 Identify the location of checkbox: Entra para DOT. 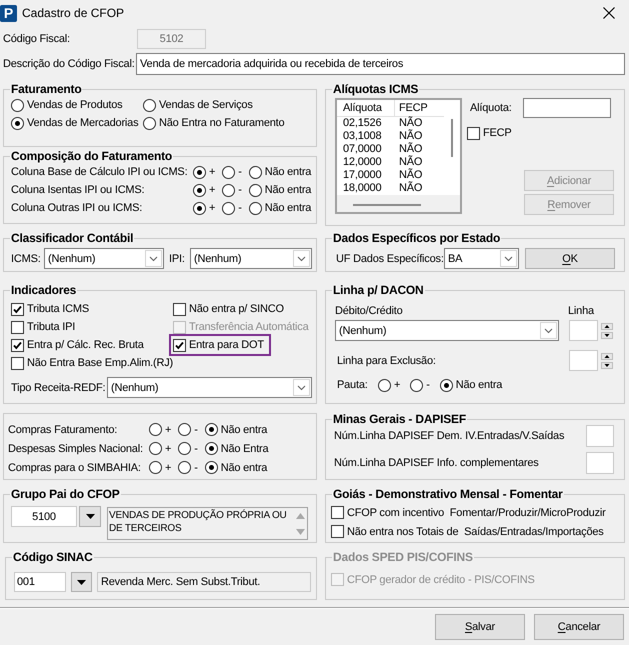
(220, 345).